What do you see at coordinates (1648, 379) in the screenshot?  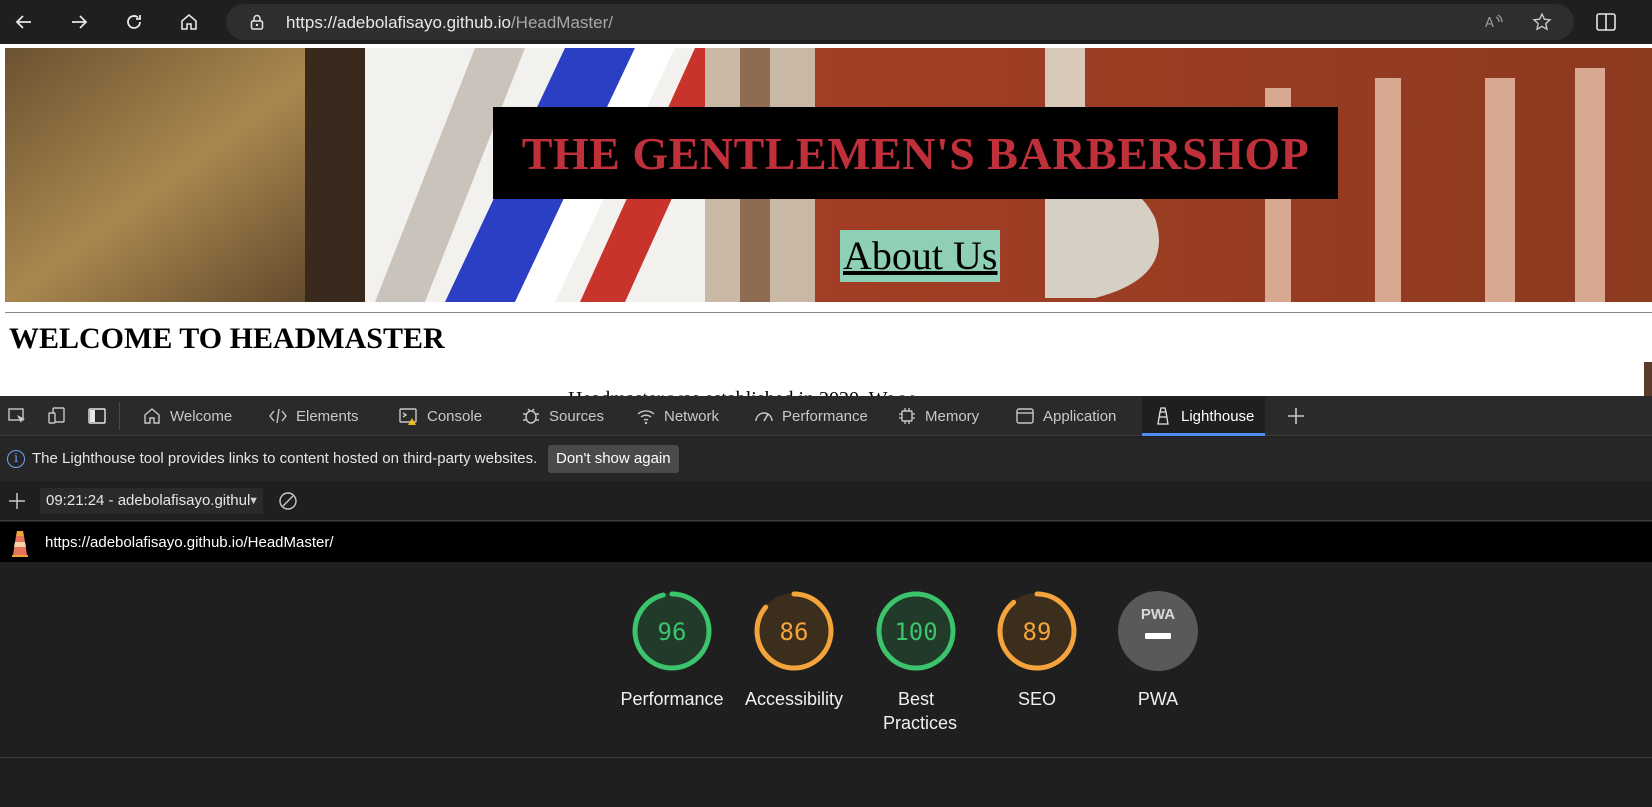 I see `page-scrollbar` at bounding box center [1648, 379].